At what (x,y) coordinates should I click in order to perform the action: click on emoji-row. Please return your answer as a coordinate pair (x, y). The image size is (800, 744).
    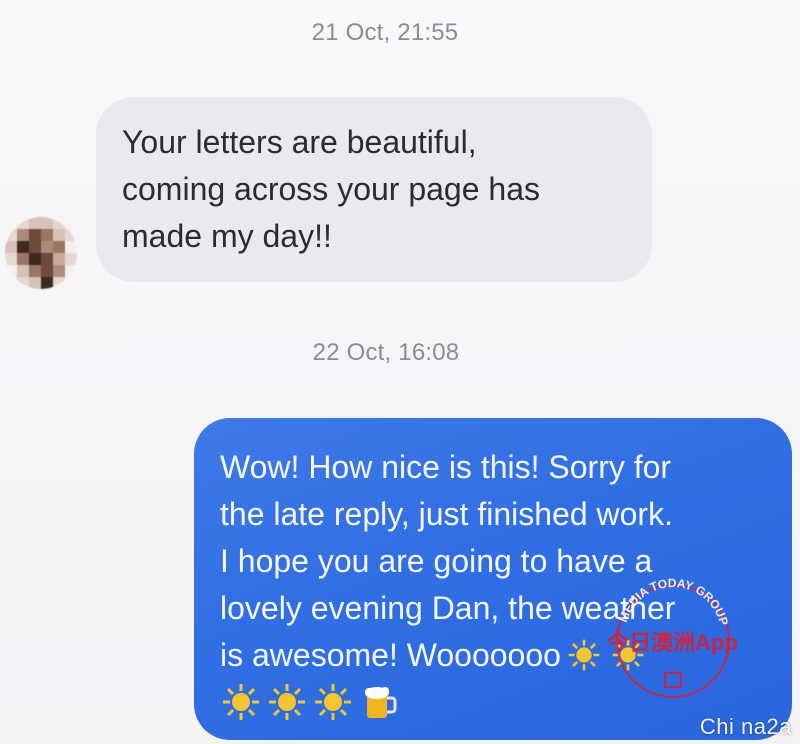
    Looking at the image, I should click on (493, 702).